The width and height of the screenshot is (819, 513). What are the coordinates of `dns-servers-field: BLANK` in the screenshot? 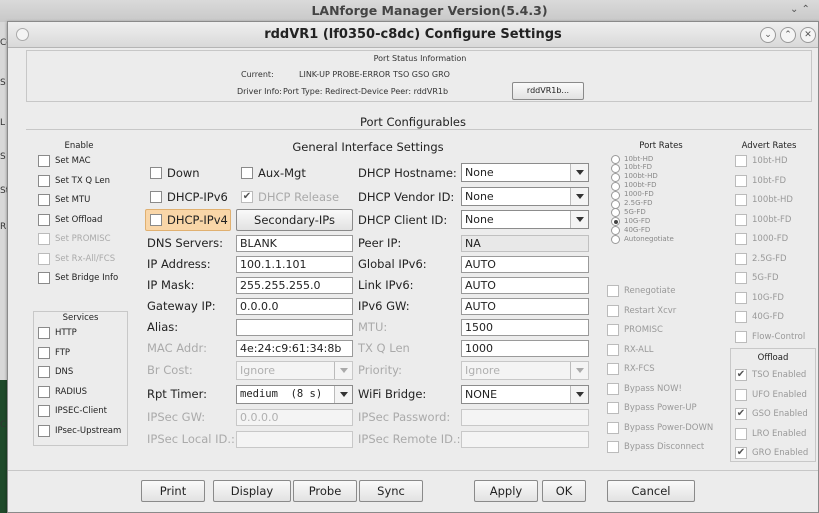 It's located at (294, 243).